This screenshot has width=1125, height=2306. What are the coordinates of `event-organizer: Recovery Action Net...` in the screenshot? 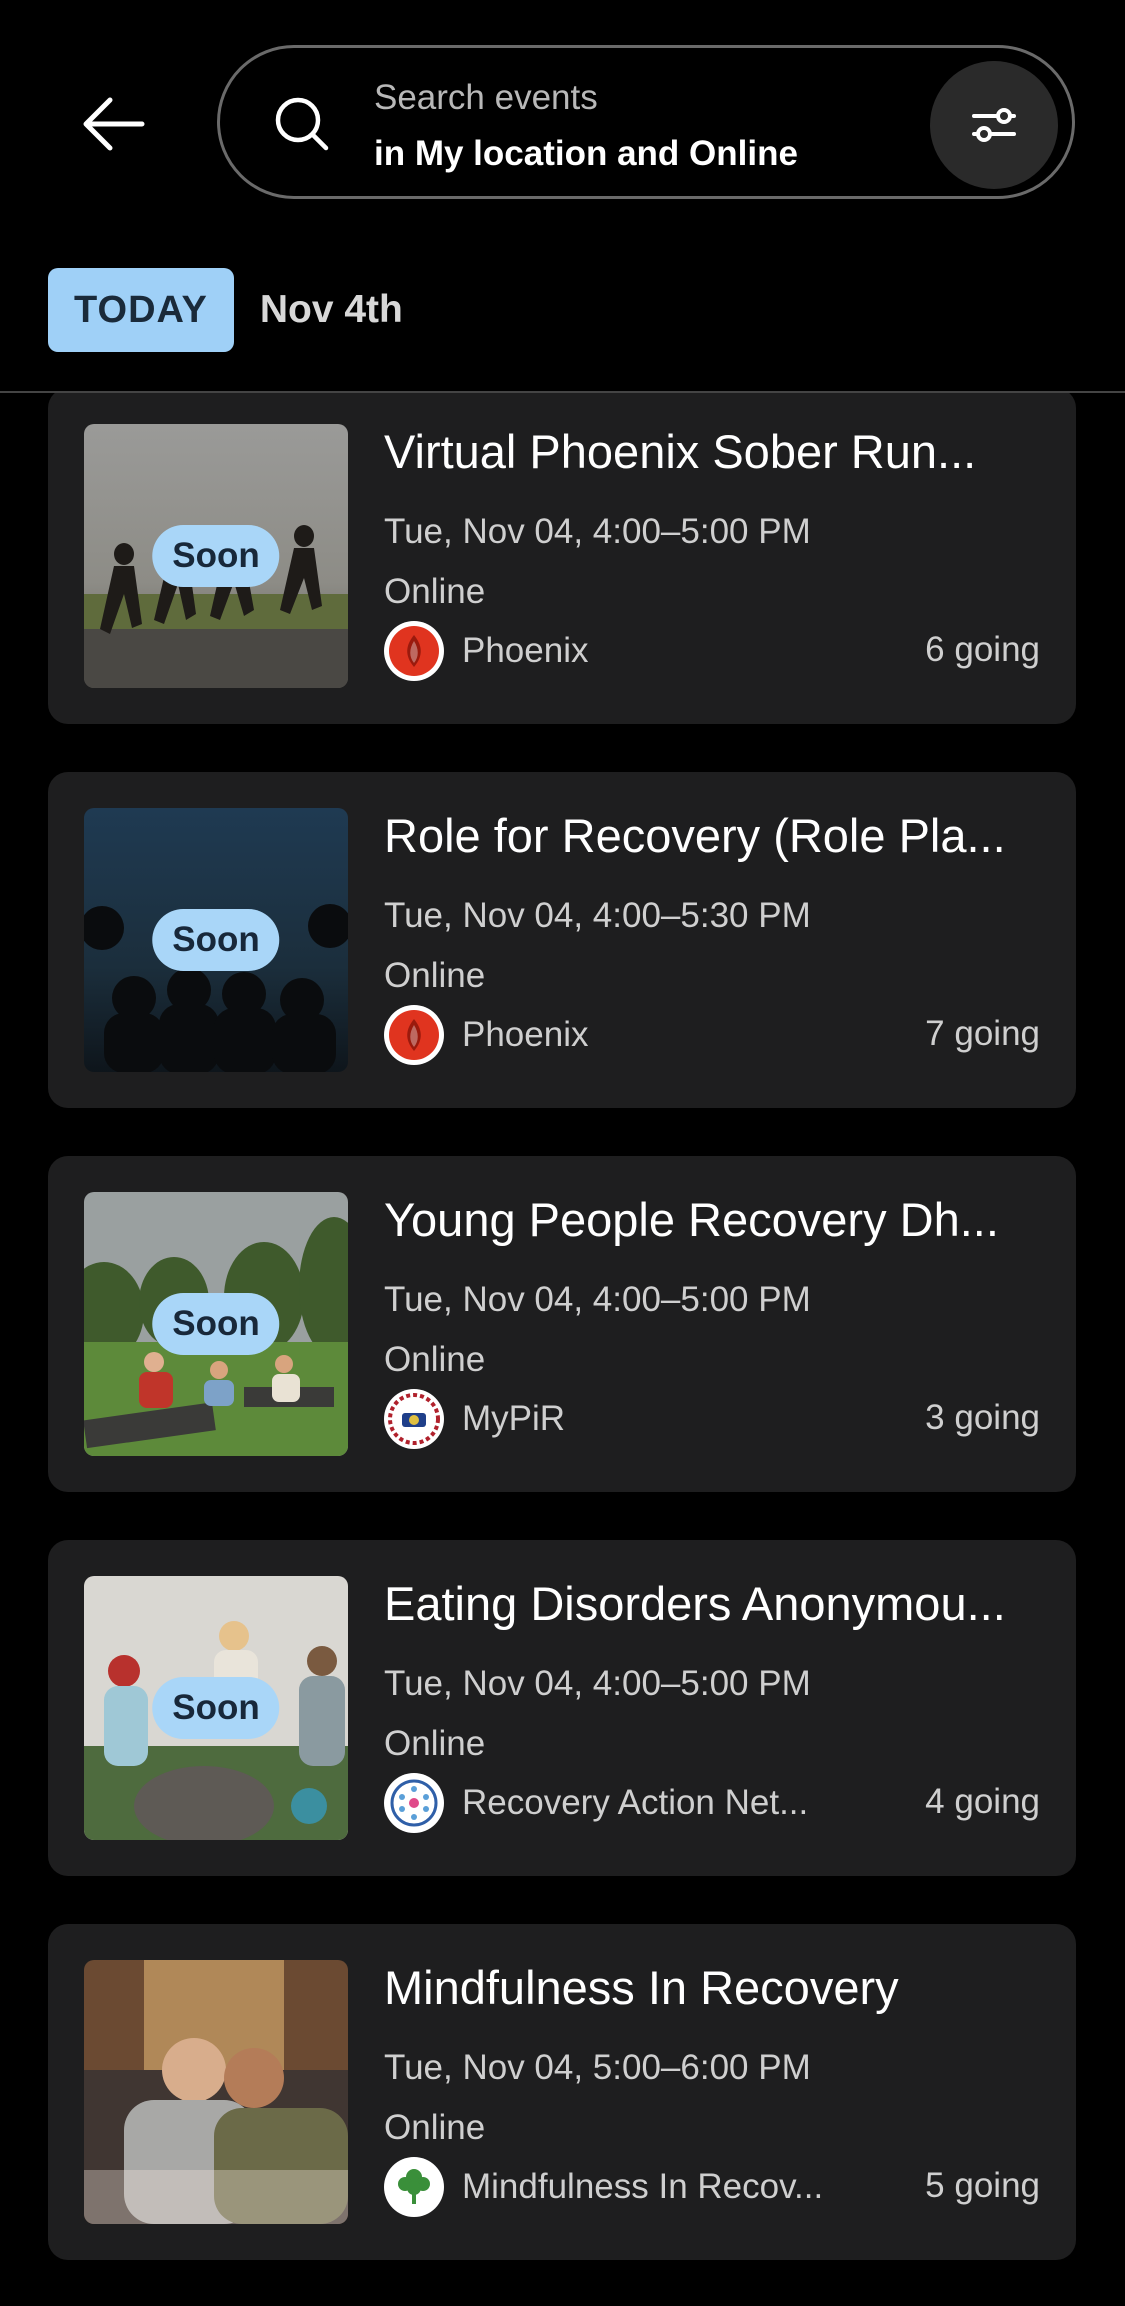 It's located at (596, 1803).